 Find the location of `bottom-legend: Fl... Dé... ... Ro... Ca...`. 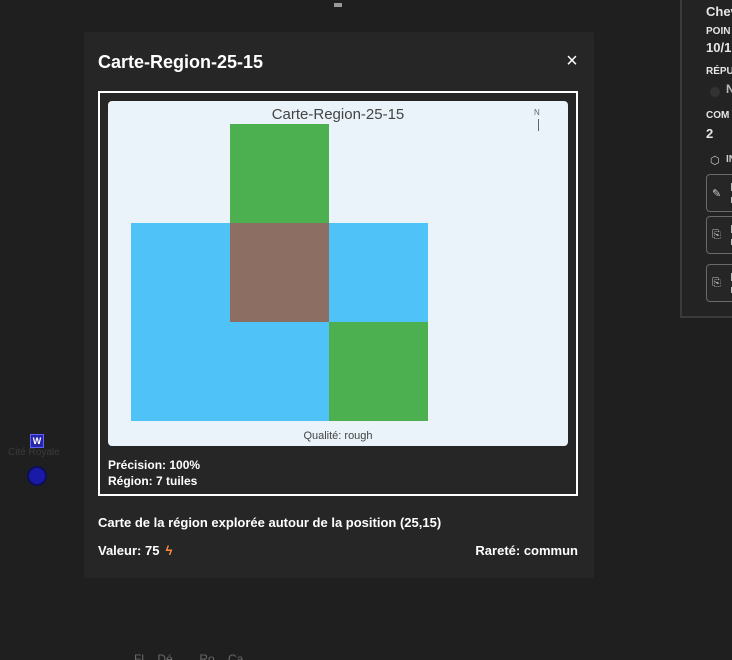

bottom-legend: Fl... Dé... ... Ro... Ca... is located at coordinates (194, 656).